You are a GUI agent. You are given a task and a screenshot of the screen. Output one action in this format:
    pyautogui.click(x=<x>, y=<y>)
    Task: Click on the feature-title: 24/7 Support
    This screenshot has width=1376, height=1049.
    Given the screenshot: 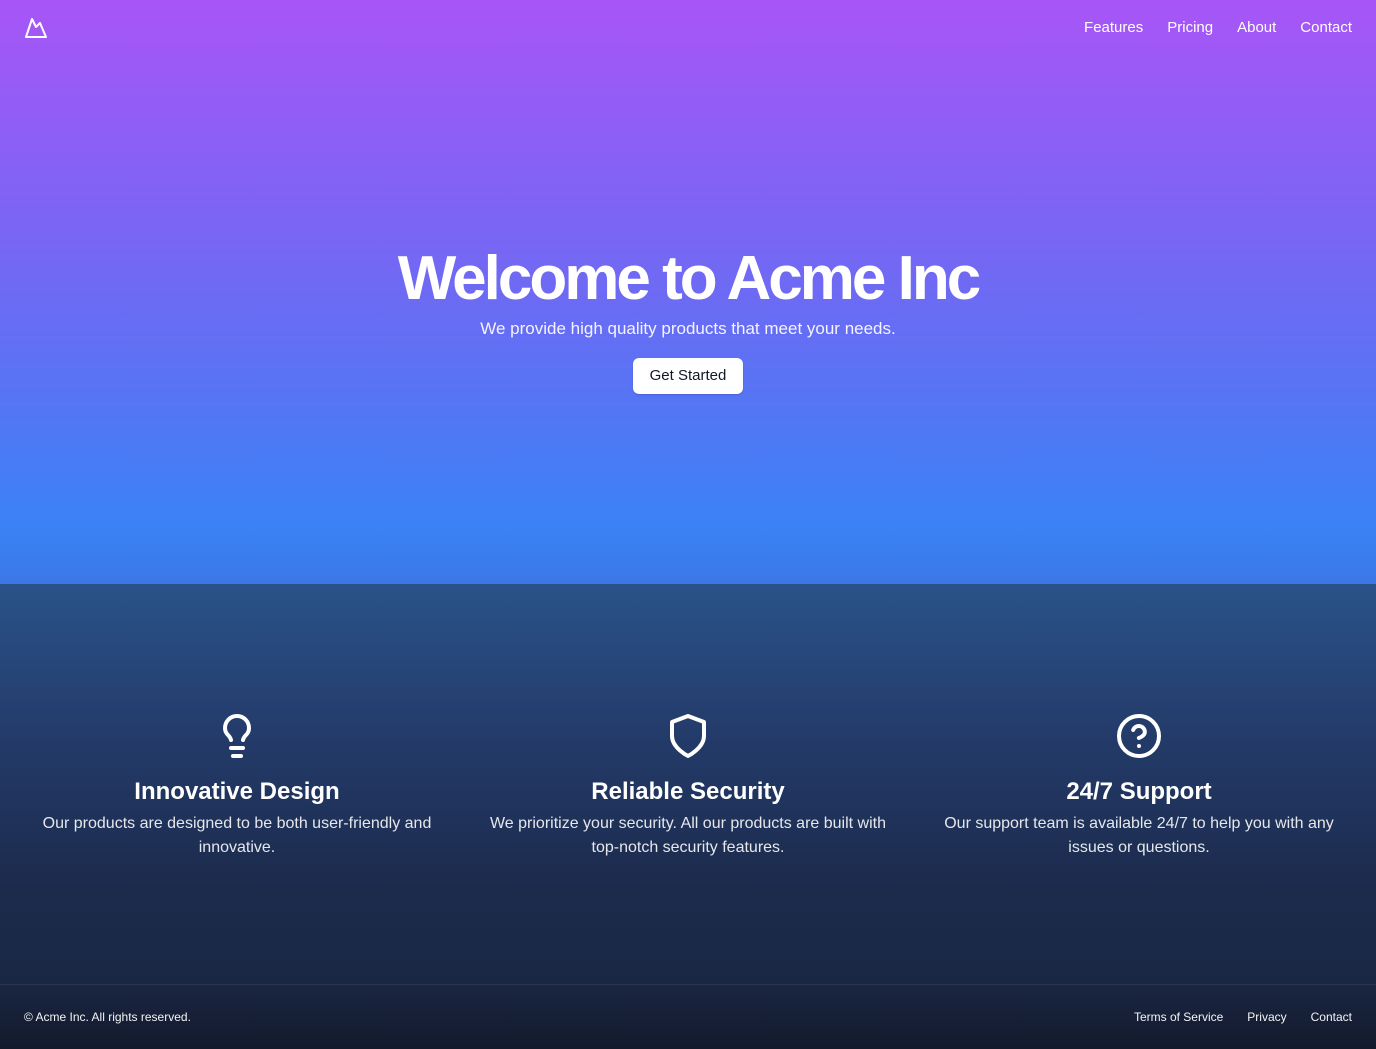 What is the action you would take?
    pyautogui.click(x=1139, y=791)
    